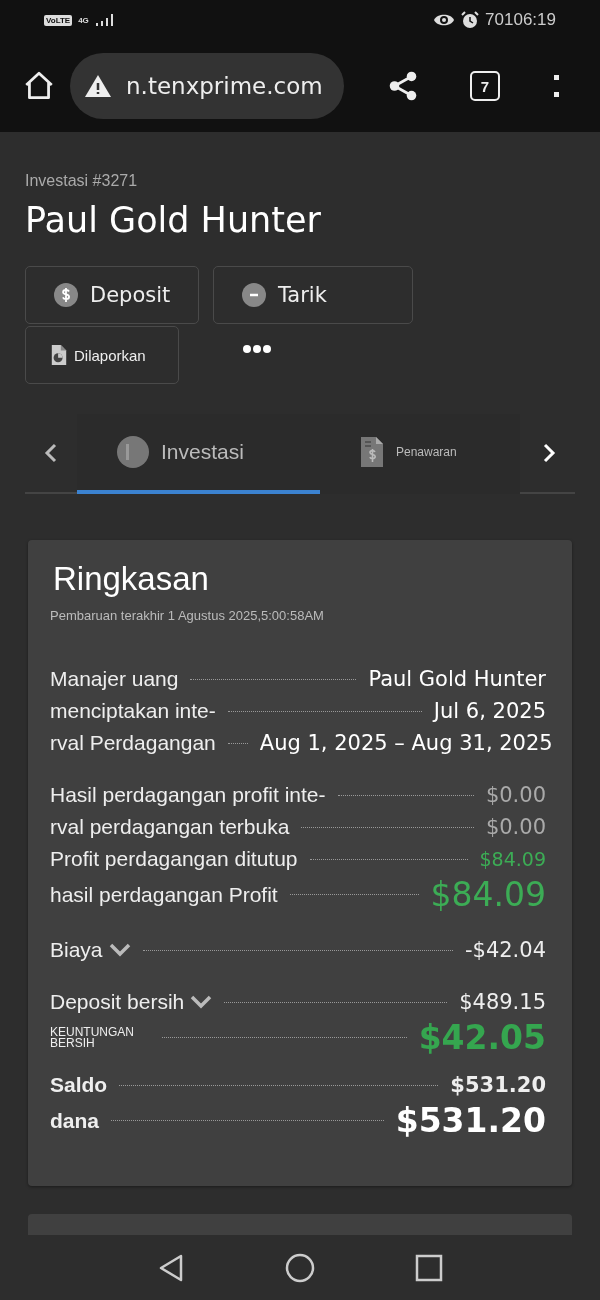 Image resolution: width=600 pixels, height=1300 pixels. What do you see at coordinates (520, 20) in the screenshot?
I see `status-time: 70106:19` at bounding box center [520, 20].